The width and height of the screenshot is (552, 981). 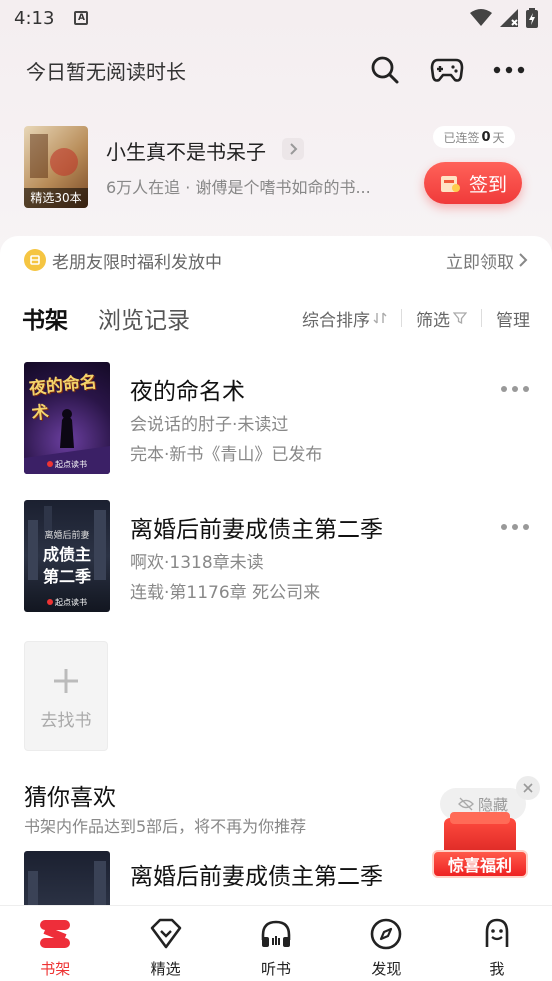 I want to click on more-button, so click(x=509, y=70).